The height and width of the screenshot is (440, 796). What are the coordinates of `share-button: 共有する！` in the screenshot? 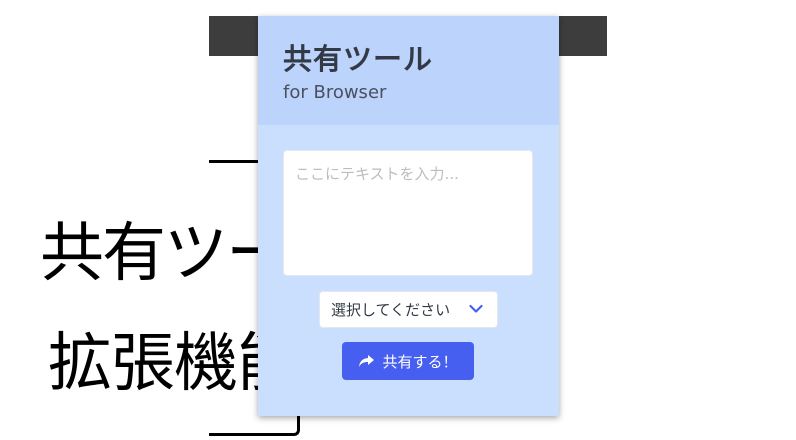 It's located at (408, 361).